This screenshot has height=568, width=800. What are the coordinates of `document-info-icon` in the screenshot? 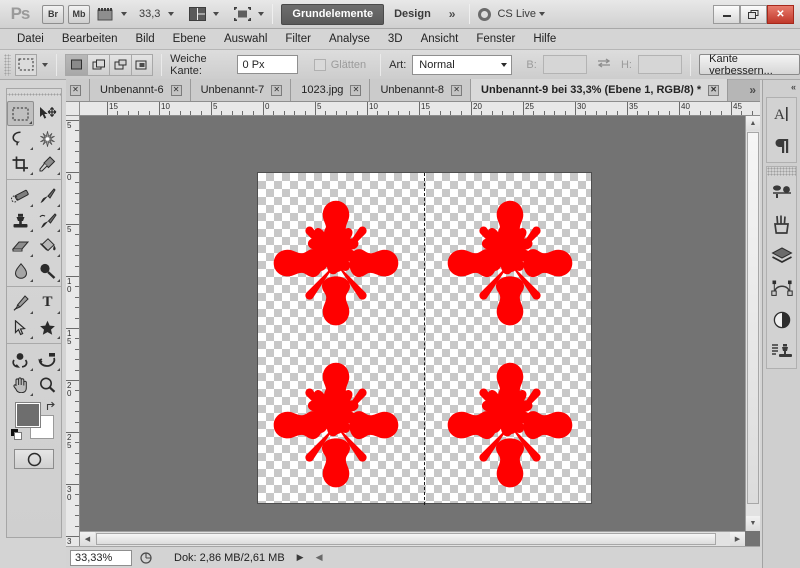 It's located at (146, 558).